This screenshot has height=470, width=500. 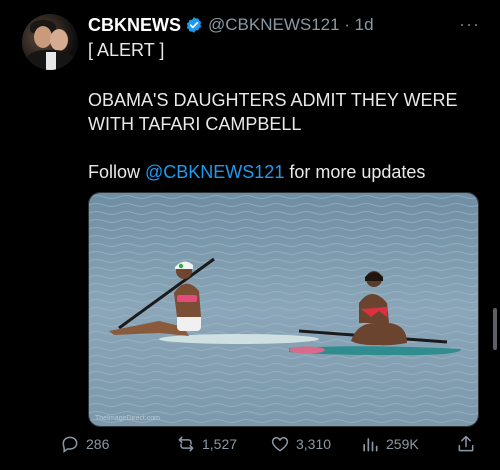 What do you see at coordinates (126, 50) in the screenshot?
I see `alert-line: [ ALERT ]` at bounding box center [126, 50].